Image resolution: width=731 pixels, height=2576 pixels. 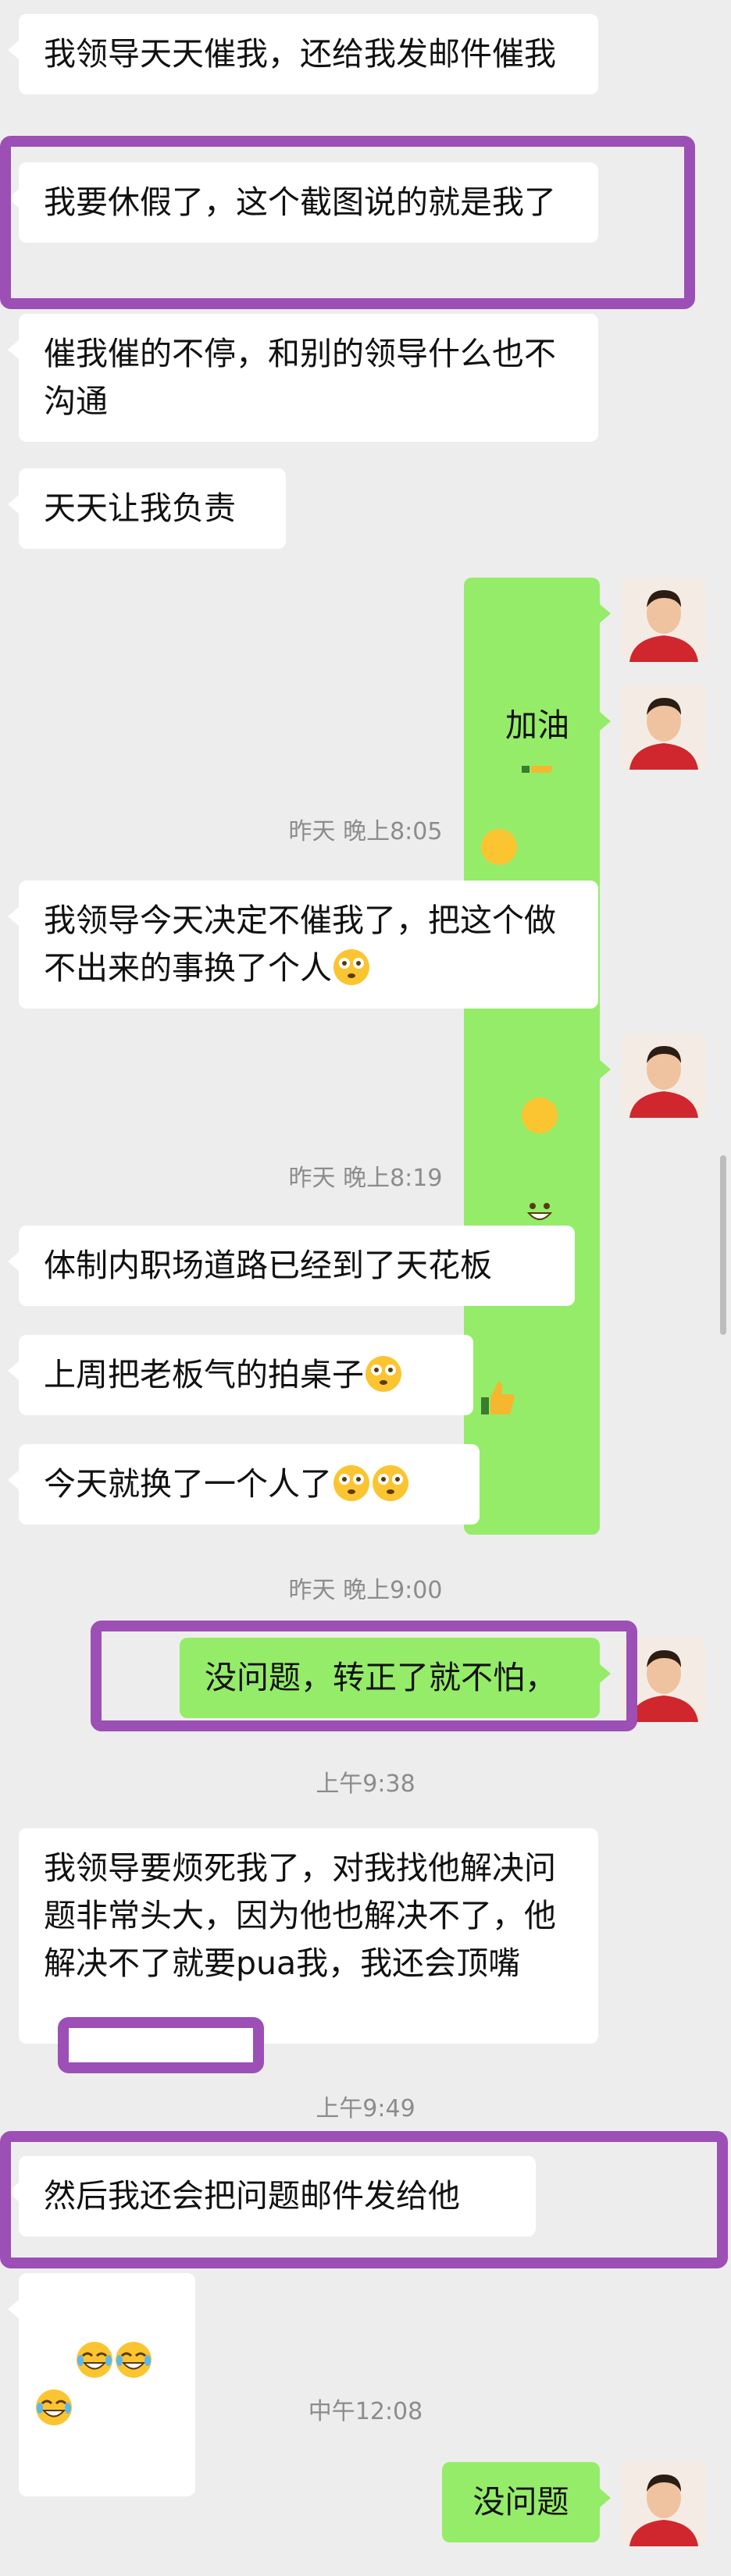 I want to click on chat-bubble-incoming: 催我催的不停，和别的领导什么也不沟通, so click(x=303, y=378).